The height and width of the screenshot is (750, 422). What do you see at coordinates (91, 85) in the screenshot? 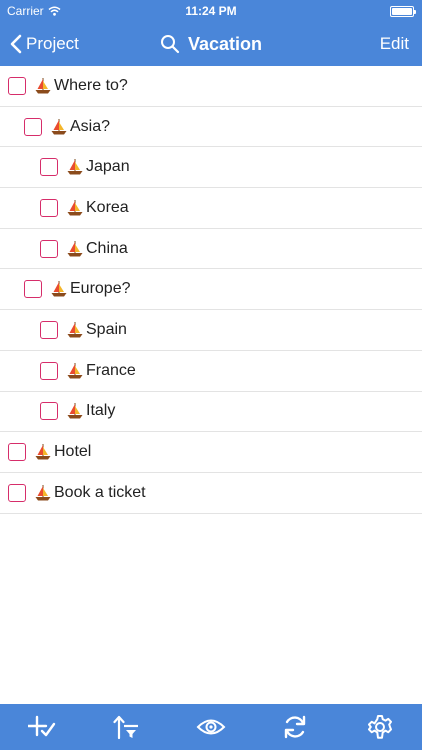
I see `task-label: Where to?` at bounding box center [91, 85].